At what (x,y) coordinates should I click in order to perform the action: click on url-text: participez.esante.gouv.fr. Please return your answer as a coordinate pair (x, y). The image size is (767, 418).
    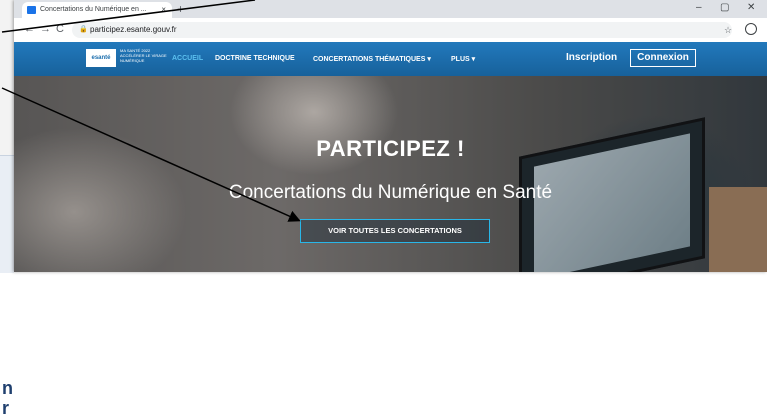
    Looking at the image, I should click on (133, 29).